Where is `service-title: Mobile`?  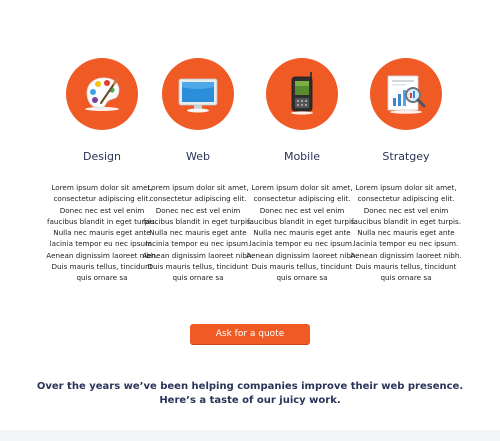
service-title: Mobile is located at coordinates (302, 156).